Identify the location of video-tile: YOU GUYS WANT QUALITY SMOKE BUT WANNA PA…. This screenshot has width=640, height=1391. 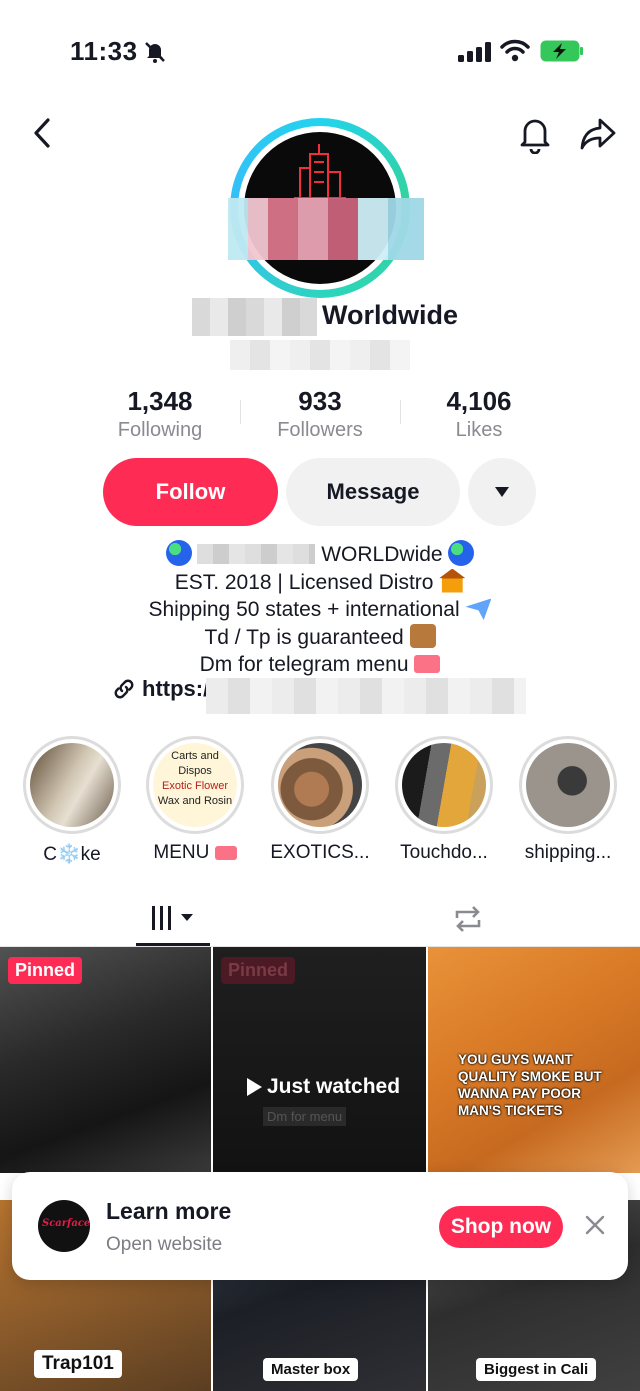
(534, 1060).